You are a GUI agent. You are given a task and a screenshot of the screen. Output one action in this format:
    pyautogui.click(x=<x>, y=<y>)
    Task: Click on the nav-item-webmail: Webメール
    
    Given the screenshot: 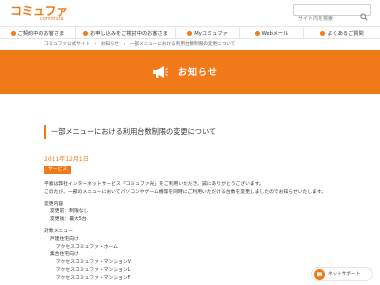 What is the action you would take?
    pyautogui.click(x=272, y=33)
    